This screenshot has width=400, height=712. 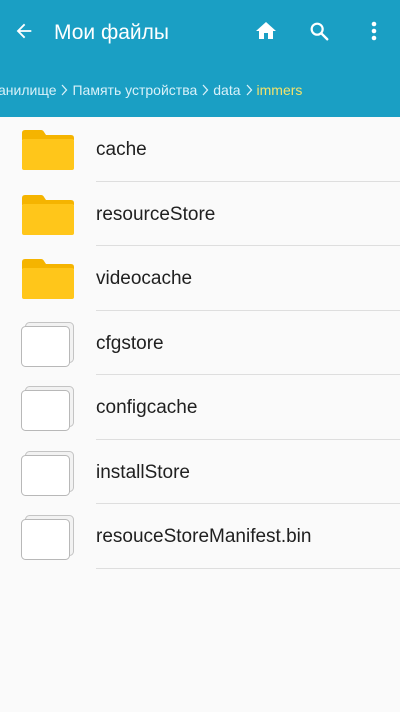 What do you see at coordinates (144, 278) in the screenshot?
I see `file-name: videocache` at bounding box center [144, 278].